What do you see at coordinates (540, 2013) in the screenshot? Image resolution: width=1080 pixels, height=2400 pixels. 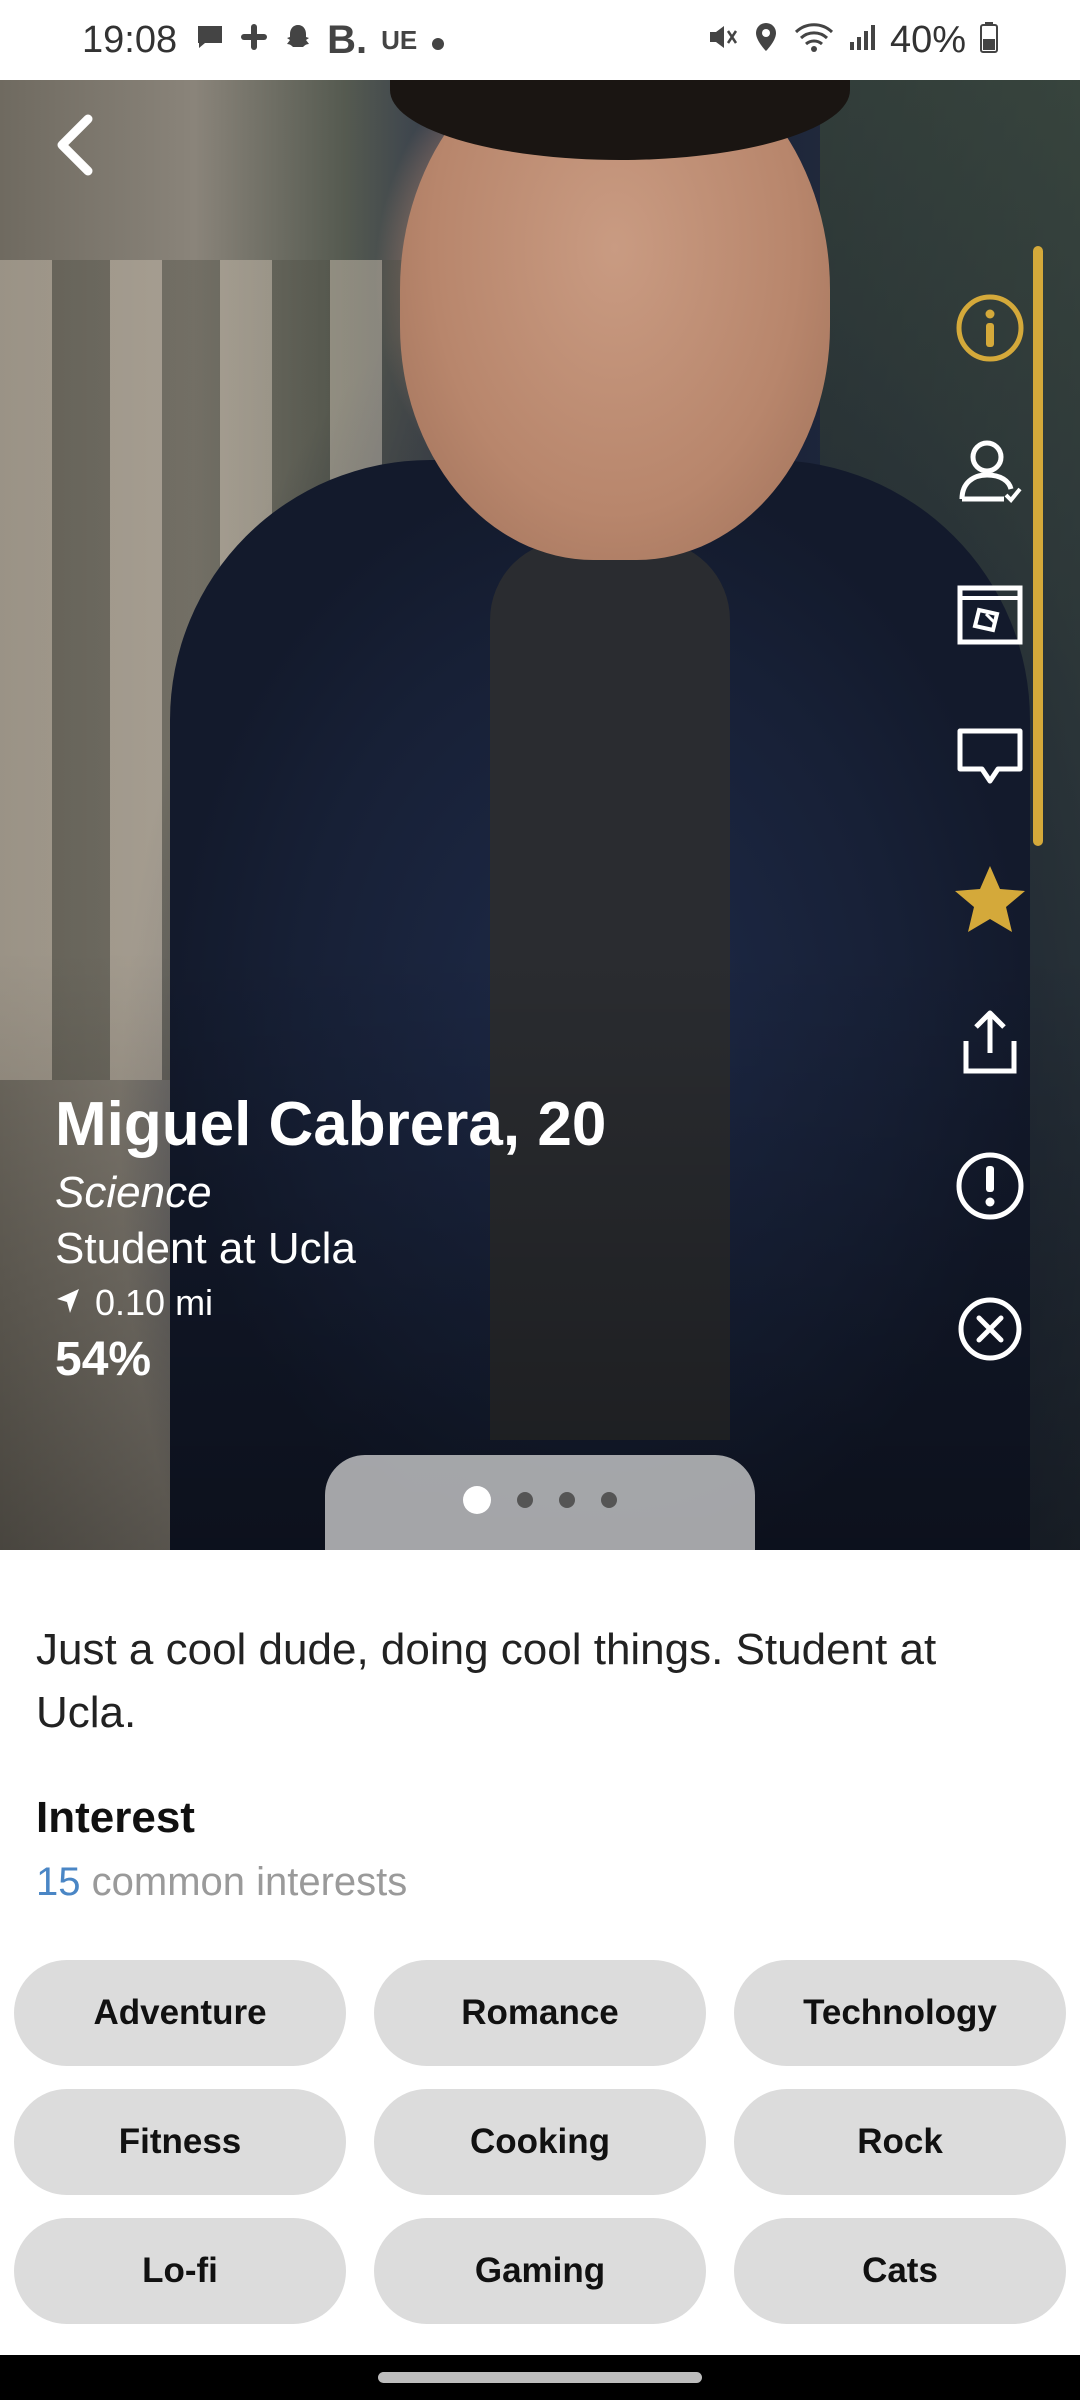 I see `interest-chip: Romance` at bounding box center [540, 2013].